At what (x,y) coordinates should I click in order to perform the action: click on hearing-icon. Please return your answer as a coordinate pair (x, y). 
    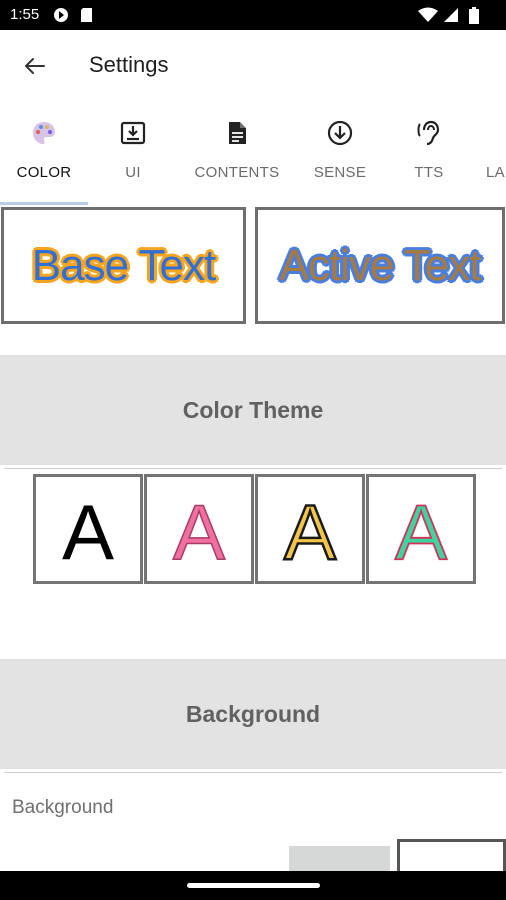
    Looking at the image, I should click on (428, 133).